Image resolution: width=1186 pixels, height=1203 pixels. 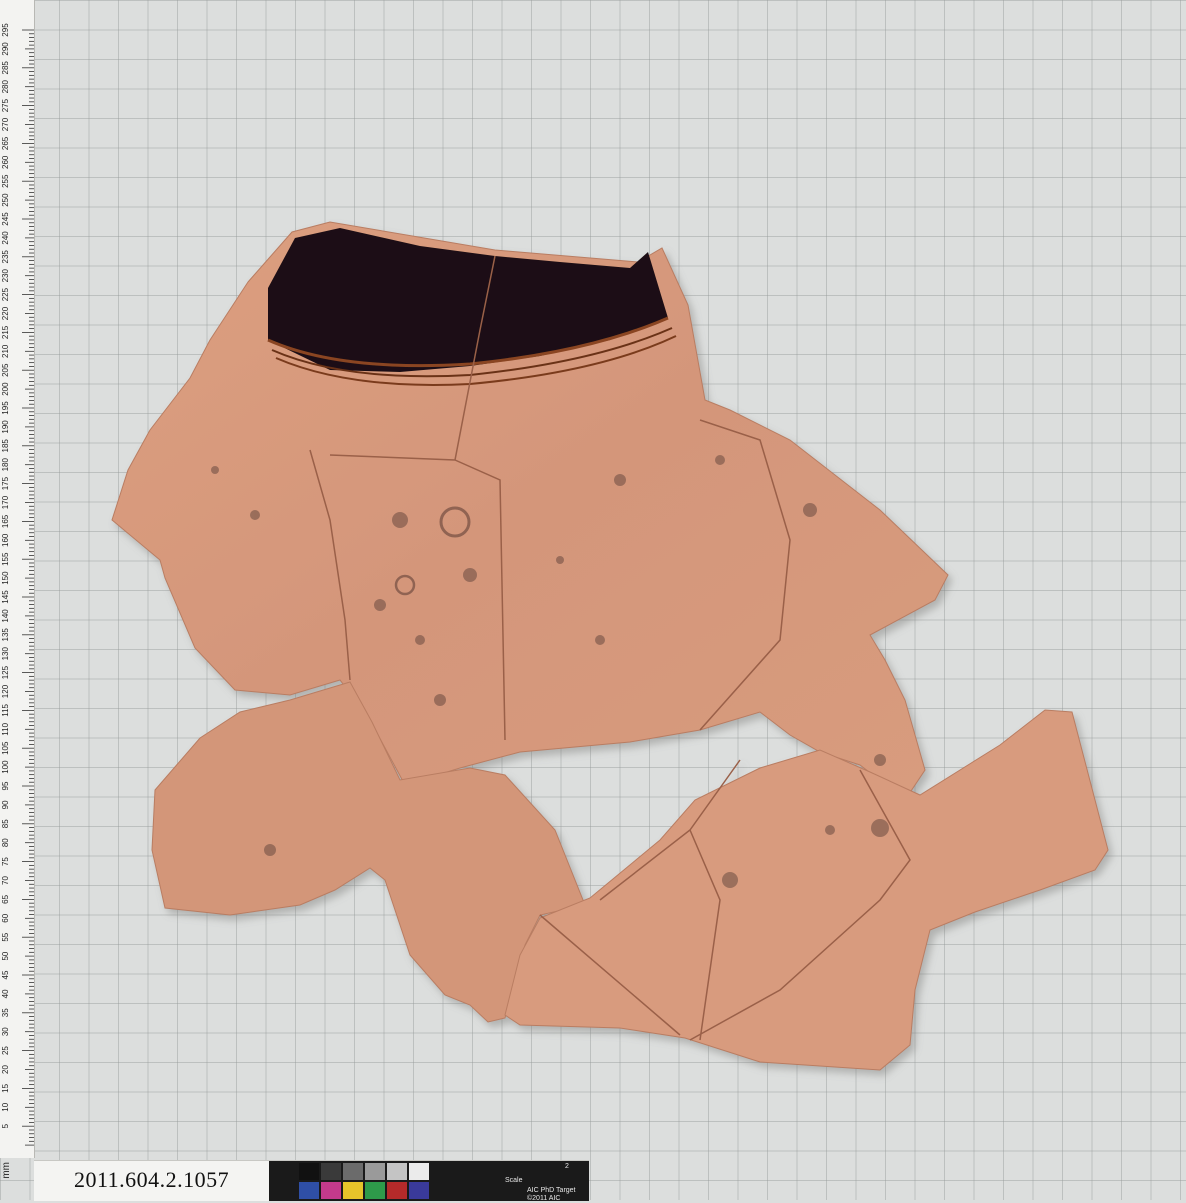 What do you see at coordinates (152, 1179) in the screenshot?
I see `accession-number: 2011.604.2.1057` at bounding box center [152, 1179].